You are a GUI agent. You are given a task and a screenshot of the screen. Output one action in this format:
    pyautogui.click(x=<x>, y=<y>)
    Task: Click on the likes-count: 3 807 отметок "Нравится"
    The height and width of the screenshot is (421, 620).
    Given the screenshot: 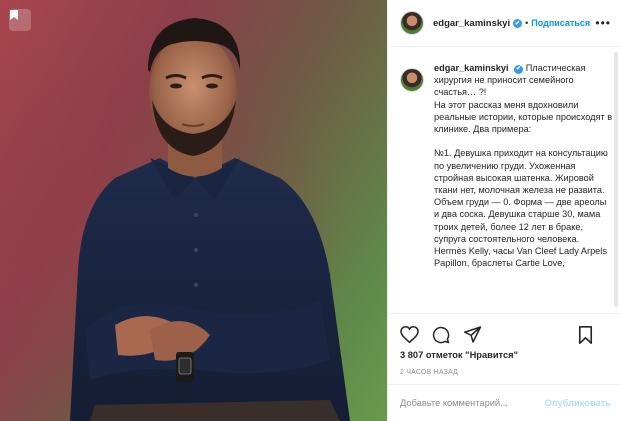 What is the action you would take?
    pyautogui.click(x=459, y=355)
    